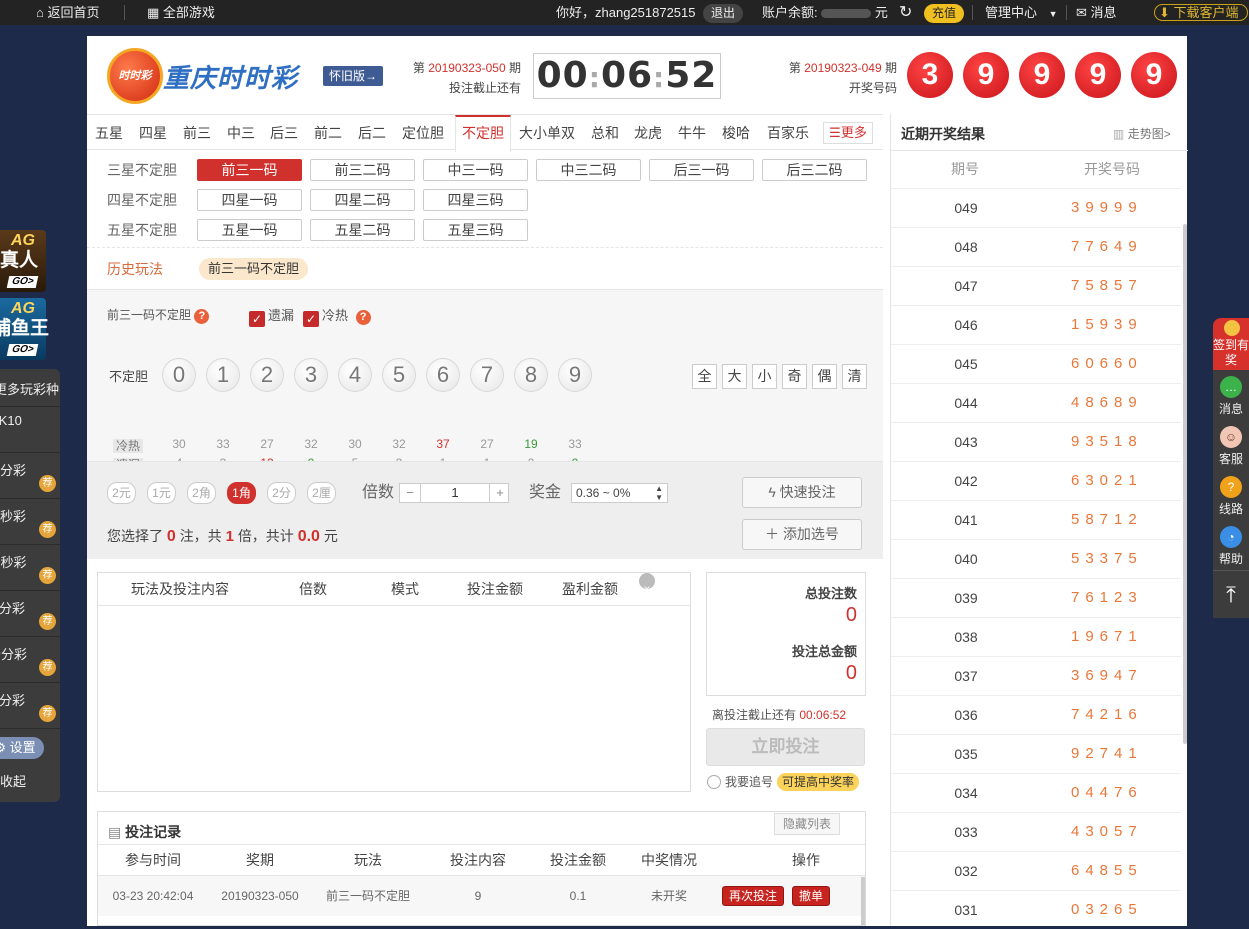 Image resolution: width=1249 pixels, height=929 pixels. What do you see at coordinates (944, 12) in the screenshot?
I see `recharge-button: 充值` at bounding box center [944, 12].